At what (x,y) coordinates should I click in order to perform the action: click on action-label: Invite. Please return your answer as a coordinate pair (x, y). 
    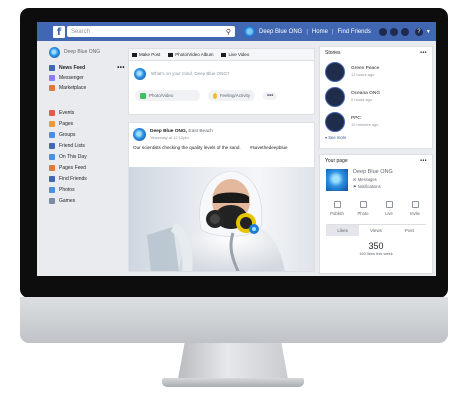
    Looking at the image, I should click on (414, 213).